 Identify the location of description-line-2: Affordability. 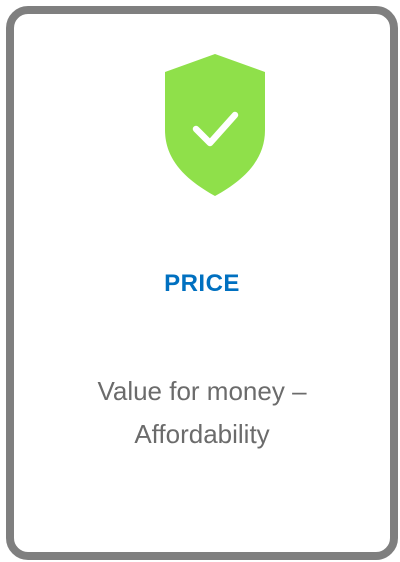
(202, 434).